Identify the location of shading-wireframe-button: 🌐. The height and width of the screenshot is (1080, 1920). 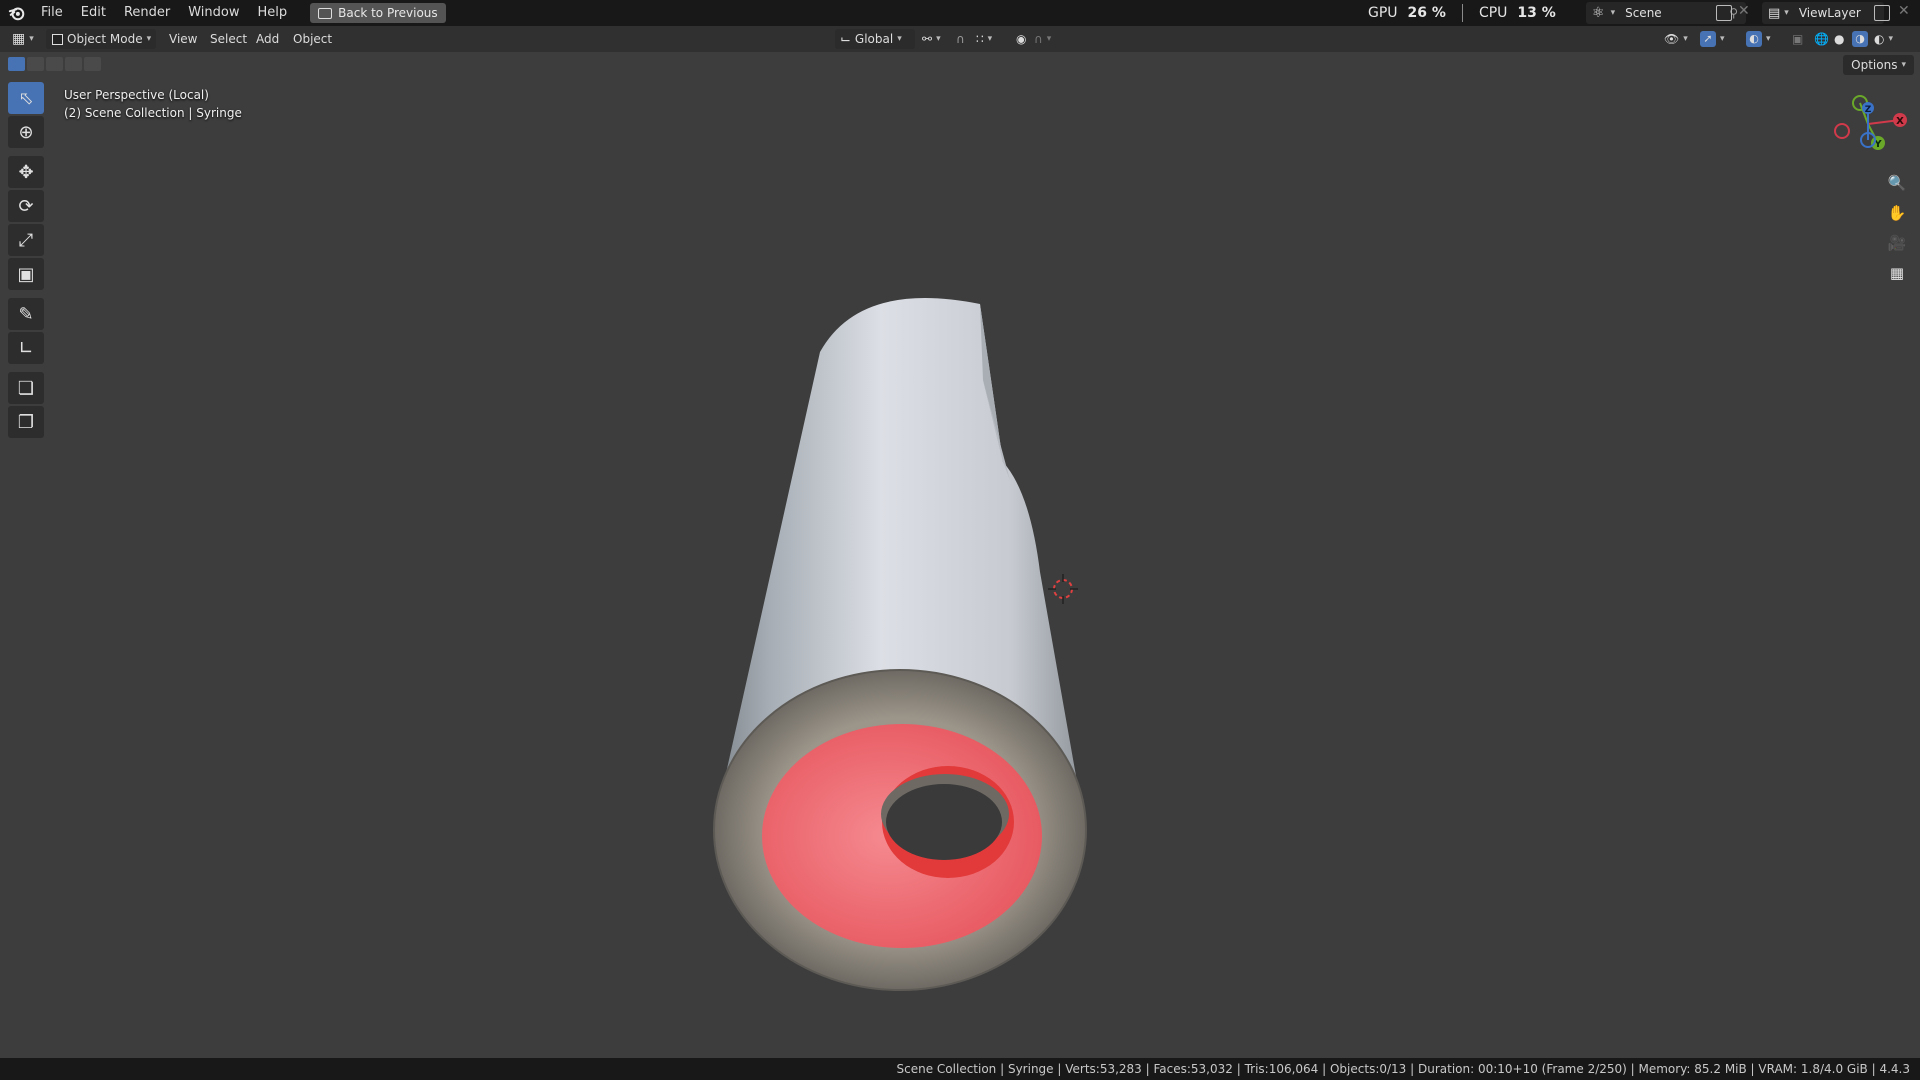
(1821, 39).